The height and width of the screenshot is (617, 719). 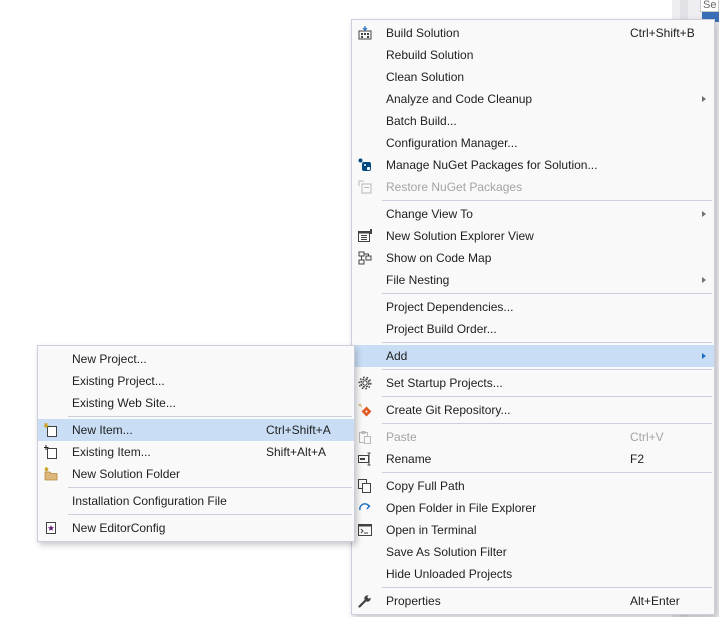 What do you see at coordinates (533, 280) in the screenshot?
I see `menu-item-file-nesting: File Nesting` at bounding box center [533, 280].